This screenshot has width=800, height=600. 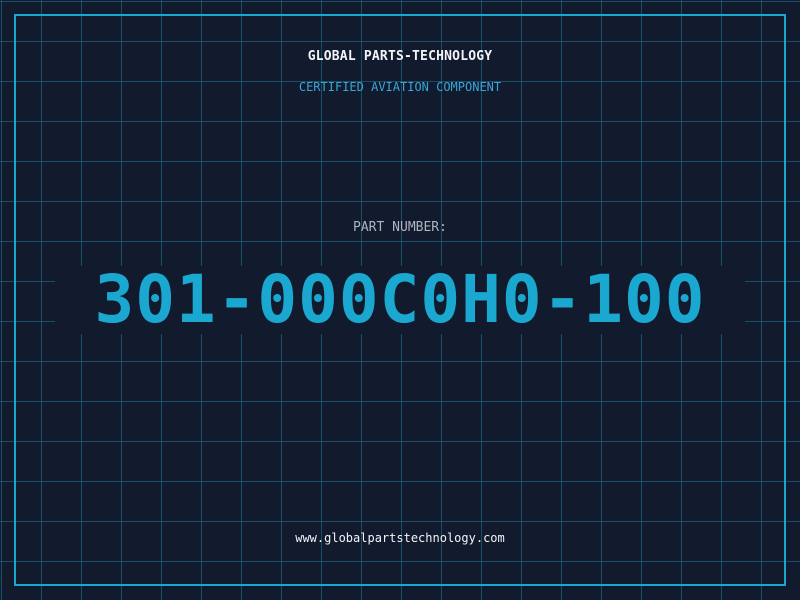 I want to click on part-number-label: PART NUMBER:, so click(x=400, y=227).